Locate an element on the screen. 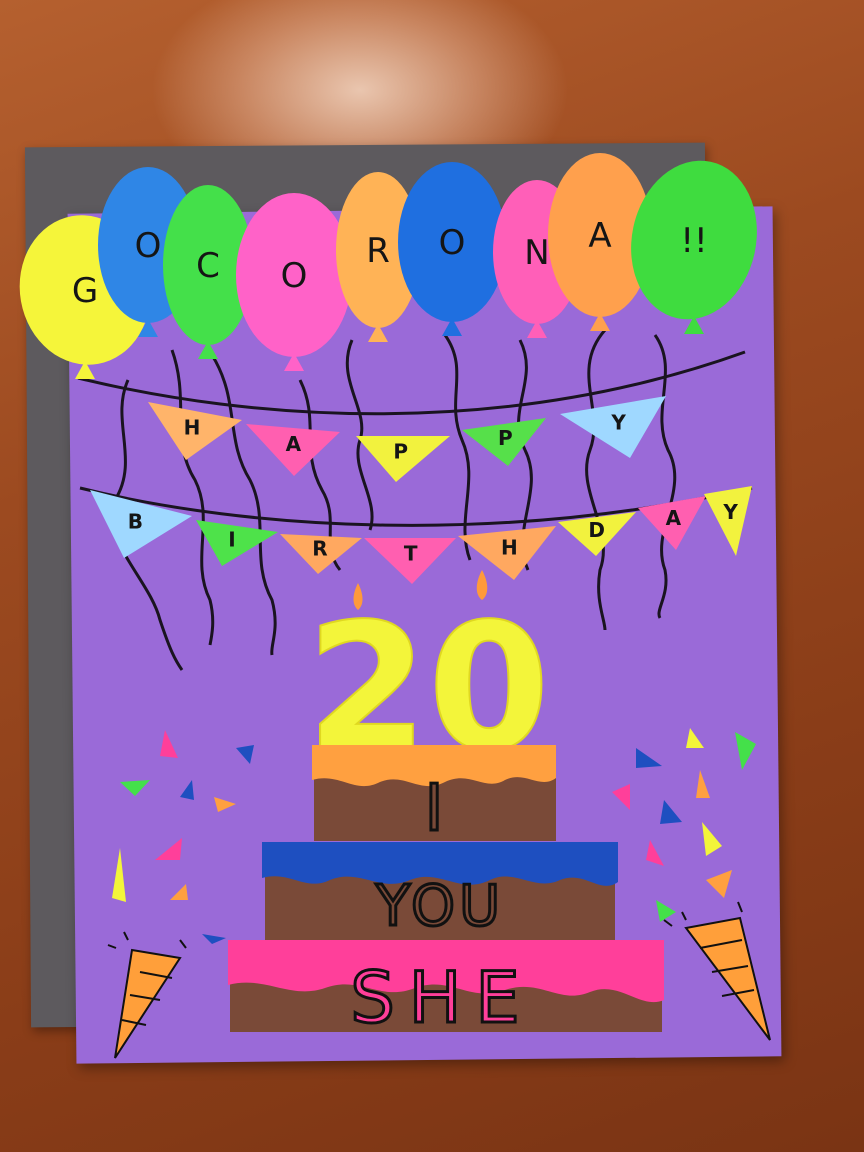  balloon-letter: !! is located at coordinates (693, 241).